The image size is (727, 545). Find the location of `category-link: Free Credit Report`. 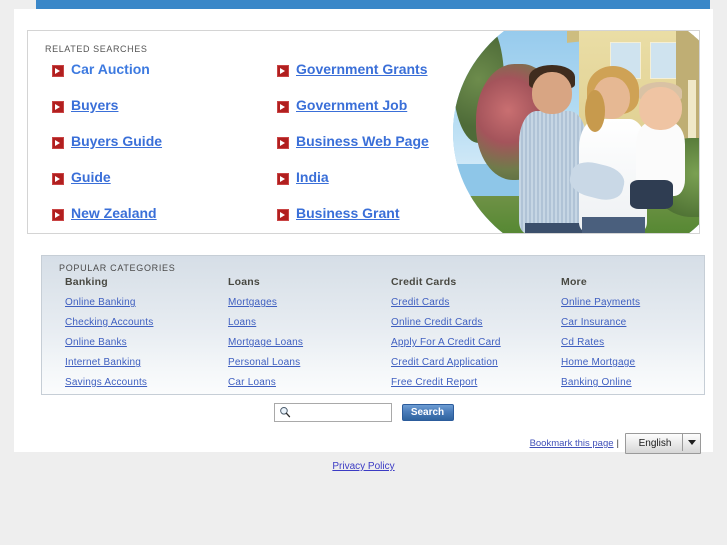

category-link: Free Credit Report is located at coordinates (476, 382).